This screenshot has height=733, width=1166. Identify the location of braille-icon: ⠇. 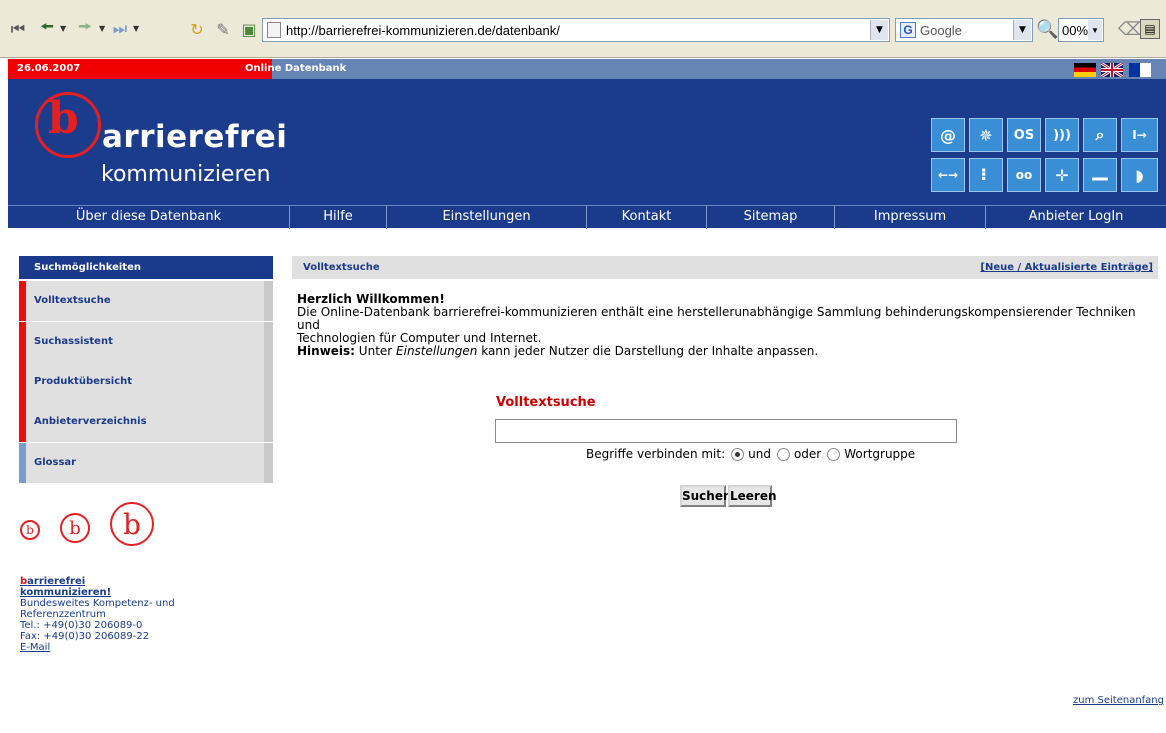
(986, 175).